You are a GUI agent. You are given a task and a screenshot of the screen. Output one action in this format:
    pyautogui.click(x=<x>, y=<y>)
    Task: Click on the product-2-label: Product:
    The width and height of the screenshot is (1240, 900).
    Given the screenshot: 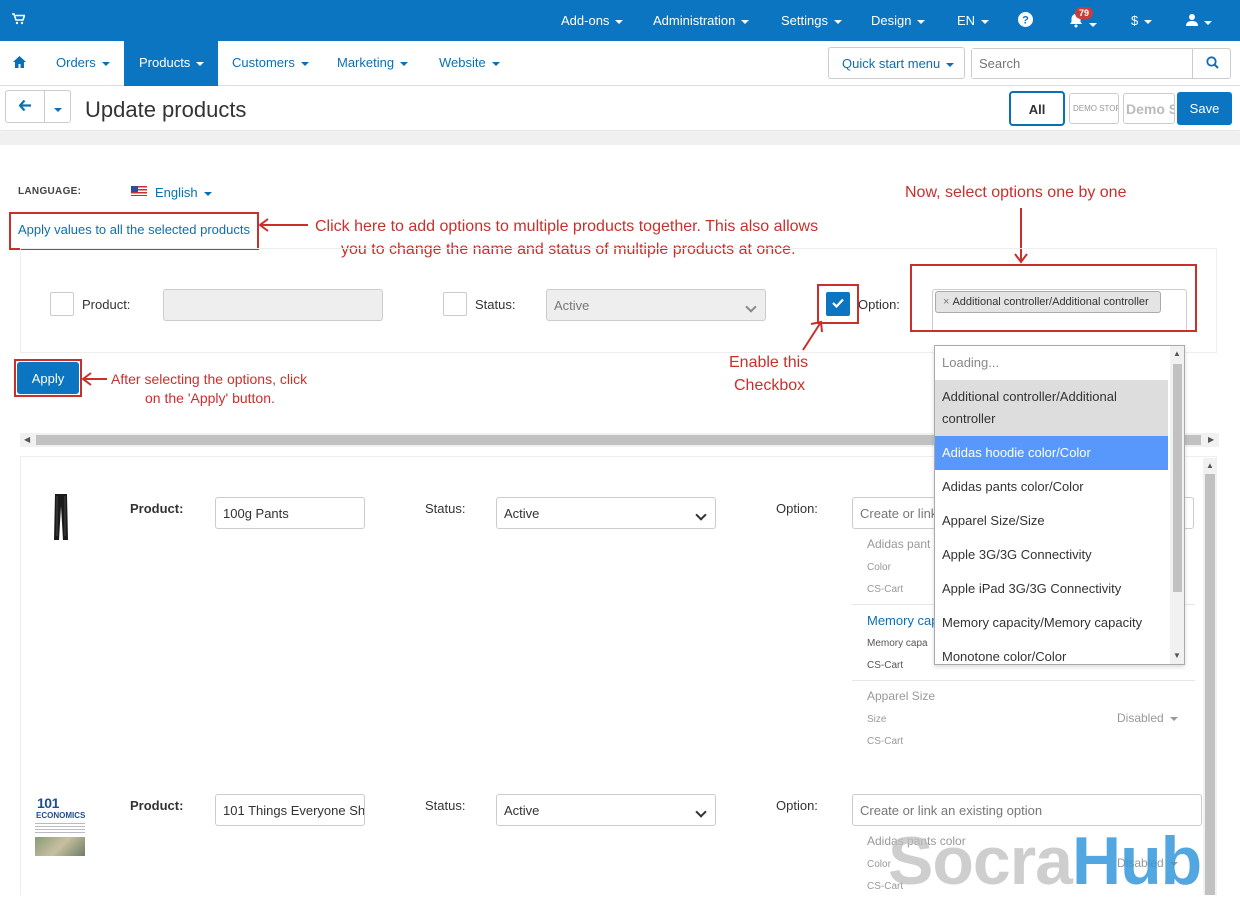 What is the action you would take?
    pyautogui.click(x=157, y=805)
    